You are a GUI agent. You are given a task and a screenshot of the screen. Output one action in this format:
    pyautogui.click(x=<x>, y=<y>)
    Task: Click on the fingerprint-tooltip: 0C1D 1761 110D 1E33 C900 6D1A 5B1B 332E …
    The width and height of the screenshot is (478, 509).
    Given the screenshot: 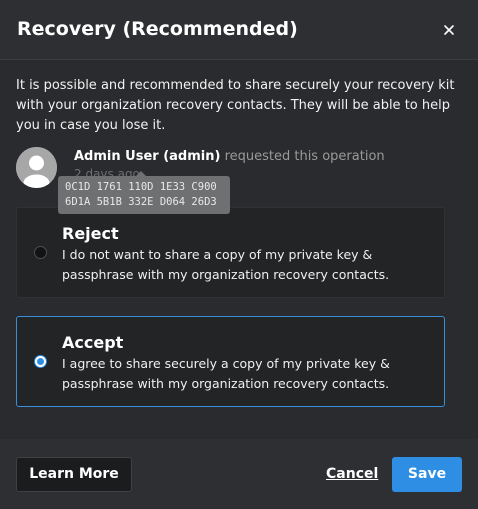 What is the action you would take?
    pyautogui.click(x=144, y=192)
    